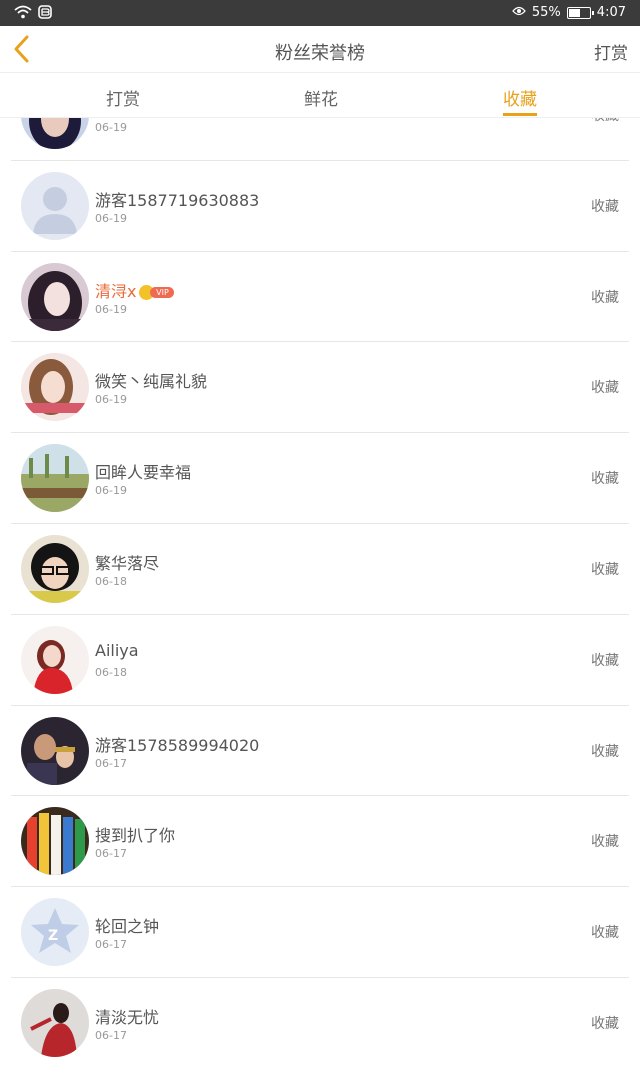 The width and height of the screenshot is (640, 1067). I want to click on user-name: 轮回之钟, so click(127, 927).